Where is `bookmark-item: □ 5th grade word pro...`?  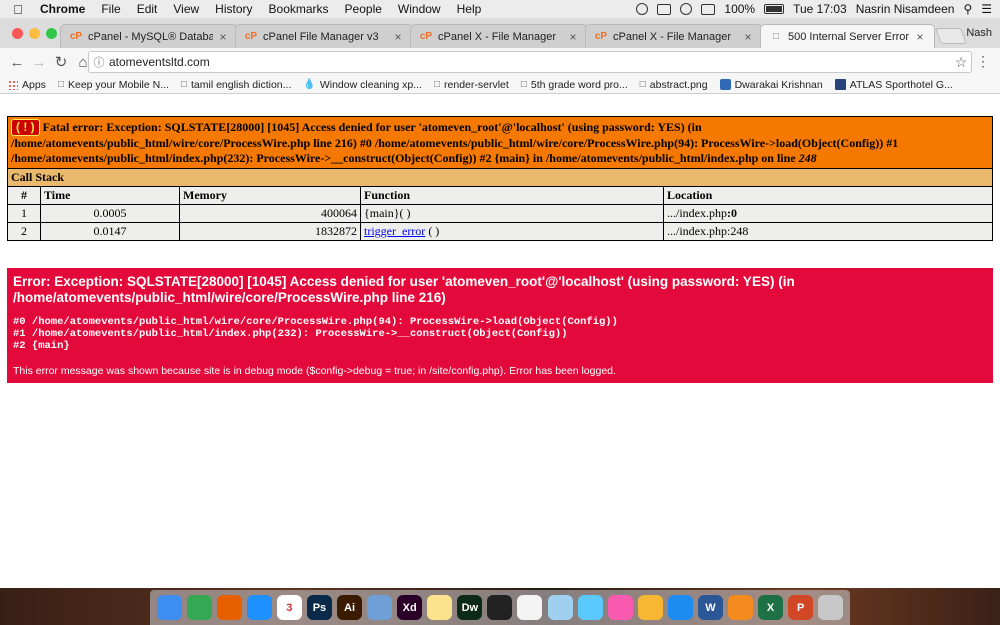
bookmark-item: □ 5th grade word pro... is located at coordinates (574, 85).